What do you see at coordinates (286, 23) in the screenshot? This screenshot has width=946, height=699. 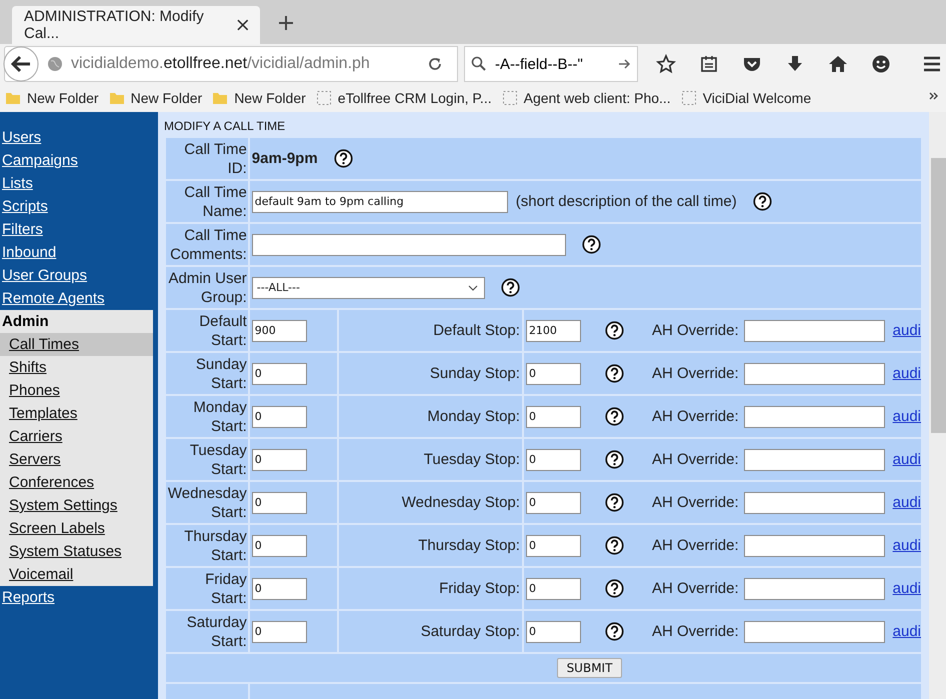 I see `new-tab-icon` at bounding box center [286, 23].